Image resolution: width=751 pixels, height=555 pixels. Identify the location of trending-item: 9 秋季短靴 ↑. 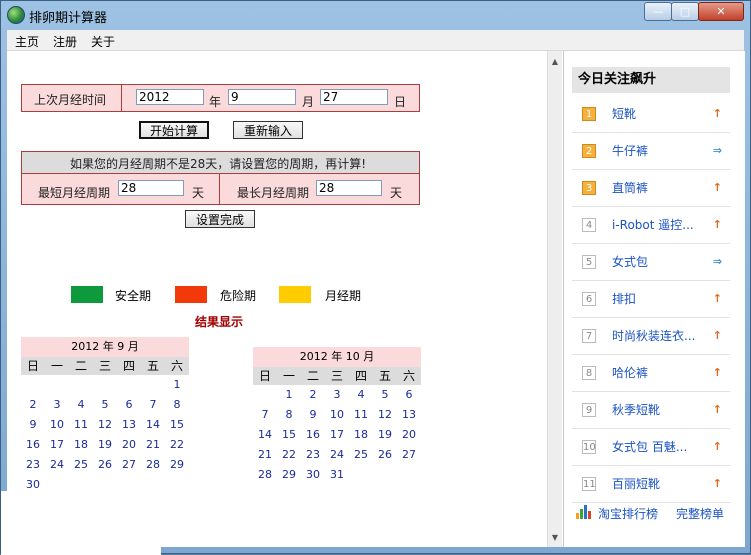
(651, 410).